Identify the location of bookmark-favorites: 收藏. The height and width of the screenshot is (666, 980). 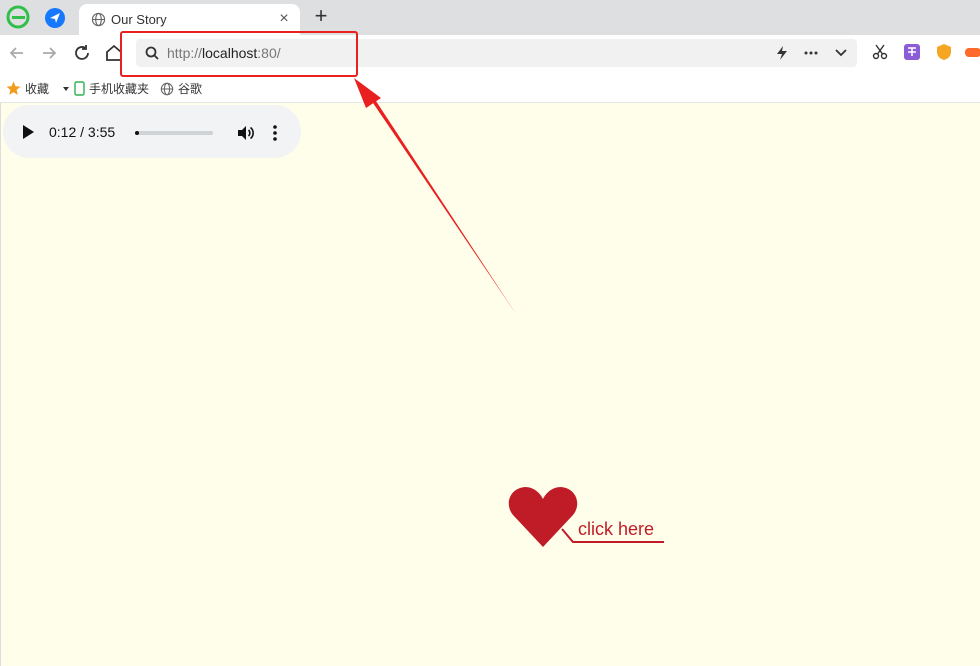
(39, 88).